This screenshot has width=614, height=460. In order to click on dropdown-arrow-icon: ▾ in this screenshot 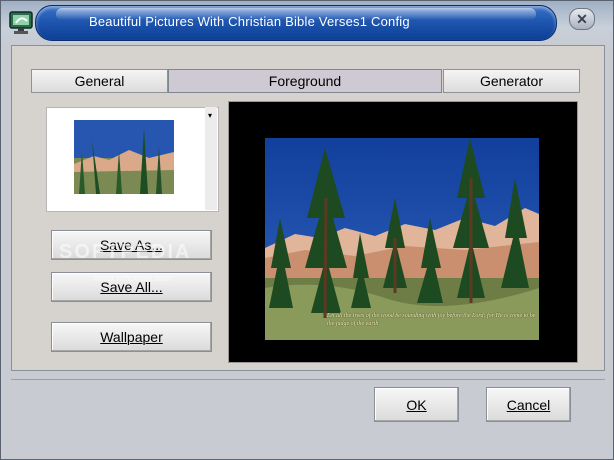, I will do `click(210, 115)`.